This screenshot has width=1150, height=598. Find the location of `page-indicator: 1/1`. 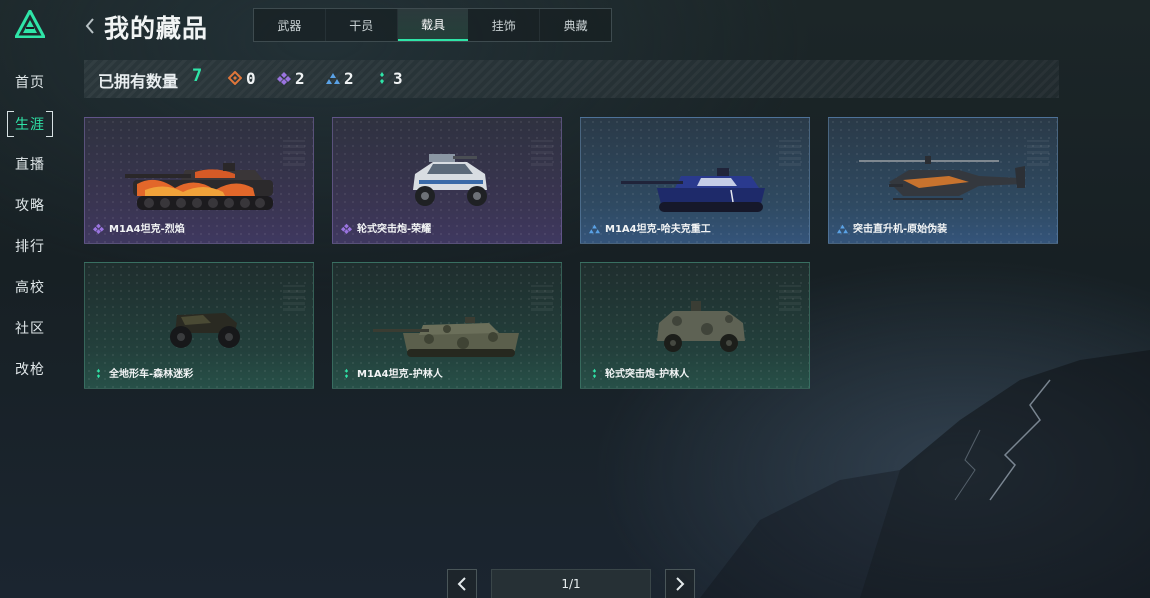

page-indicator: 1/1 is located at coordinates (571, 583).